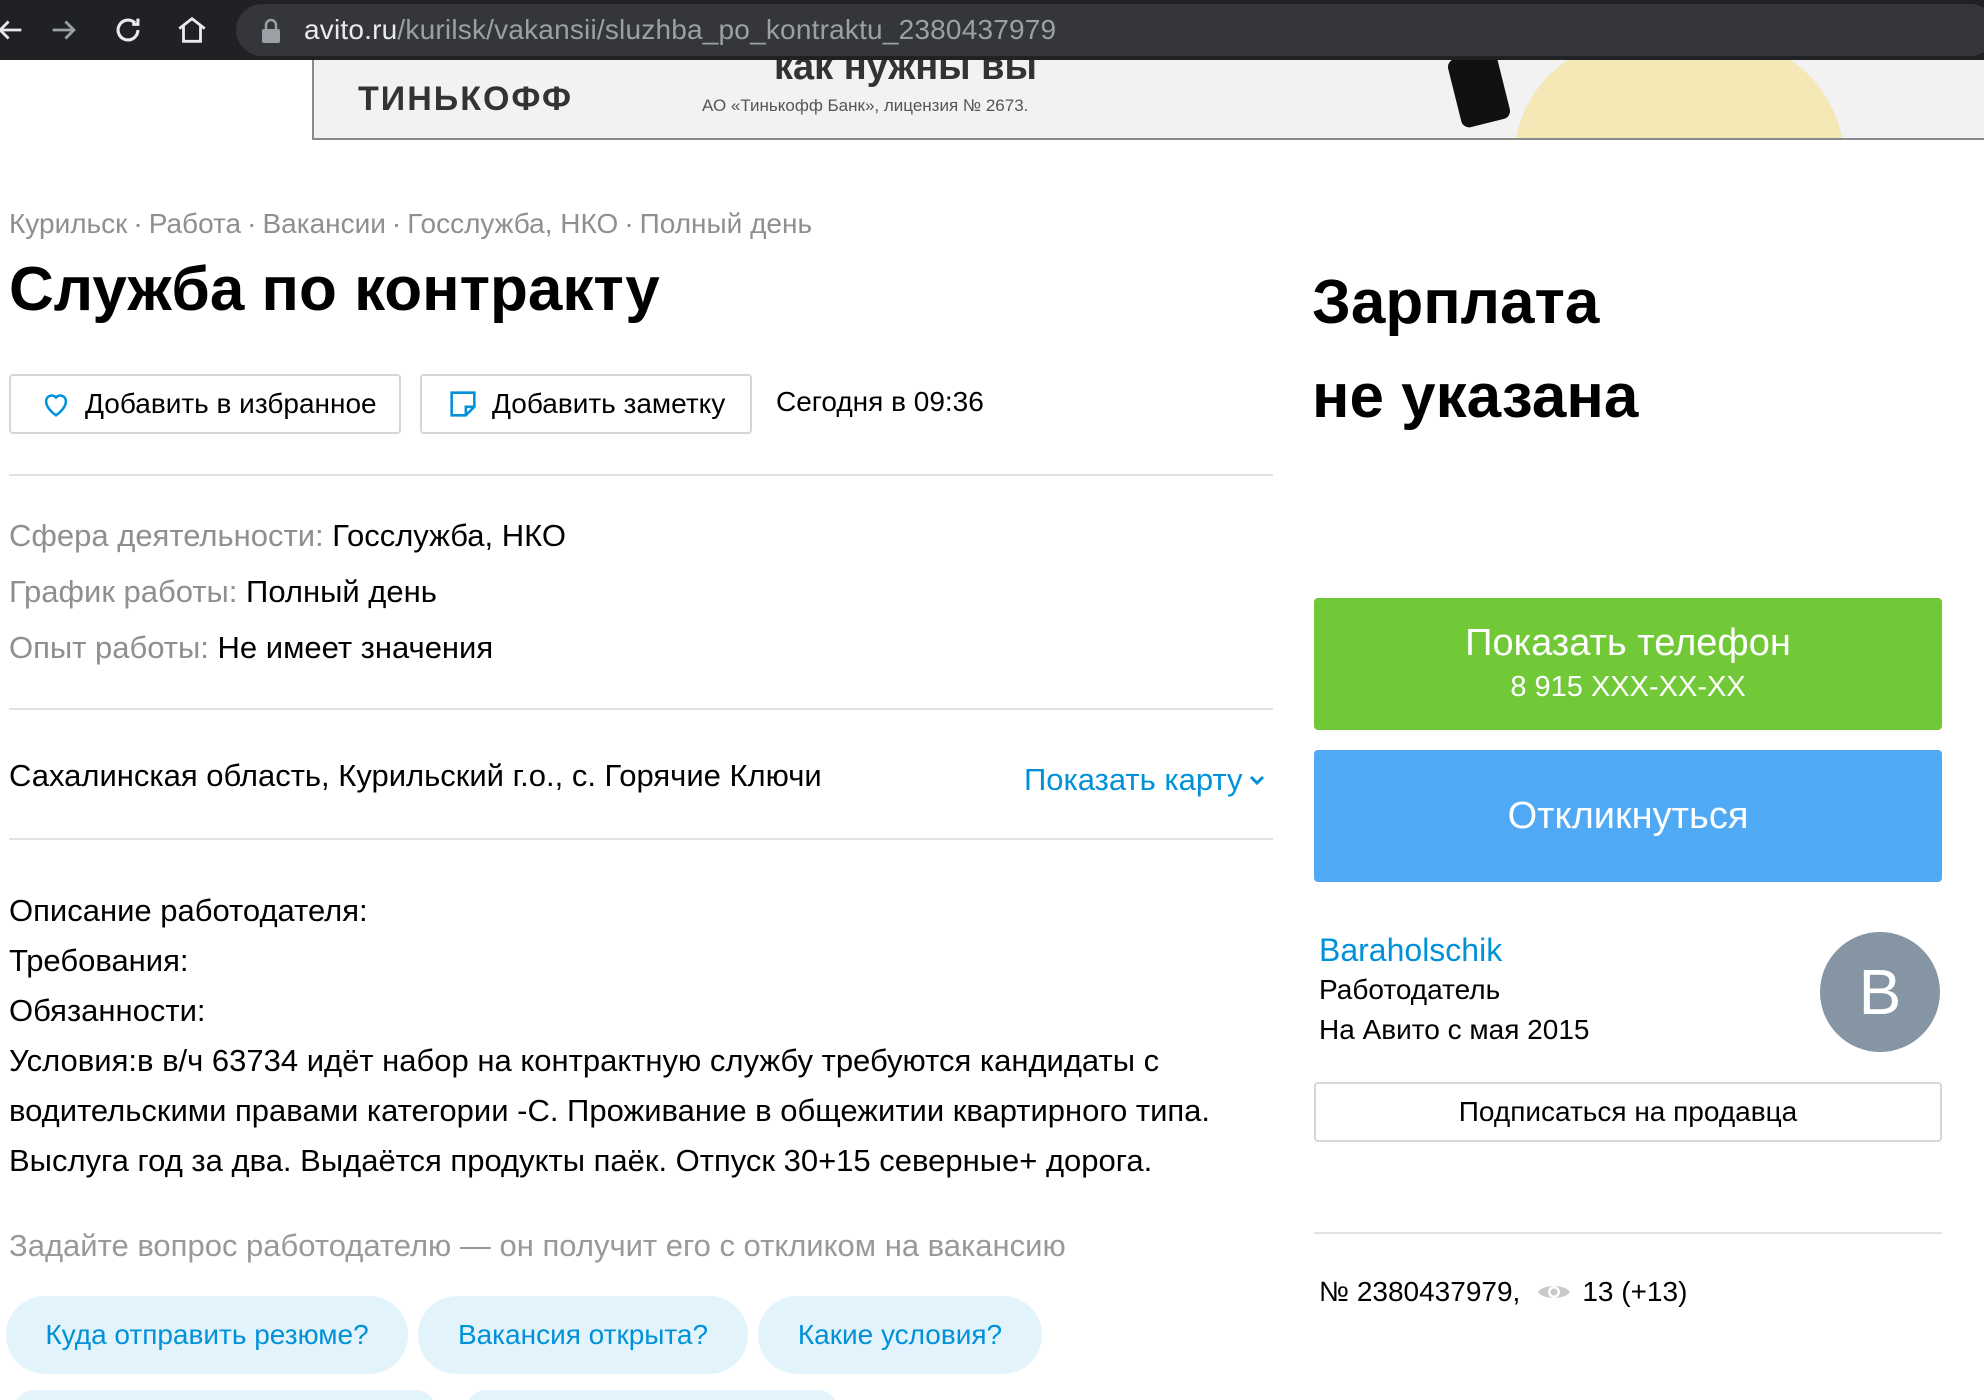  I want to click on add-to-favorites-label: Добавить в избранное, so click(231, 403).